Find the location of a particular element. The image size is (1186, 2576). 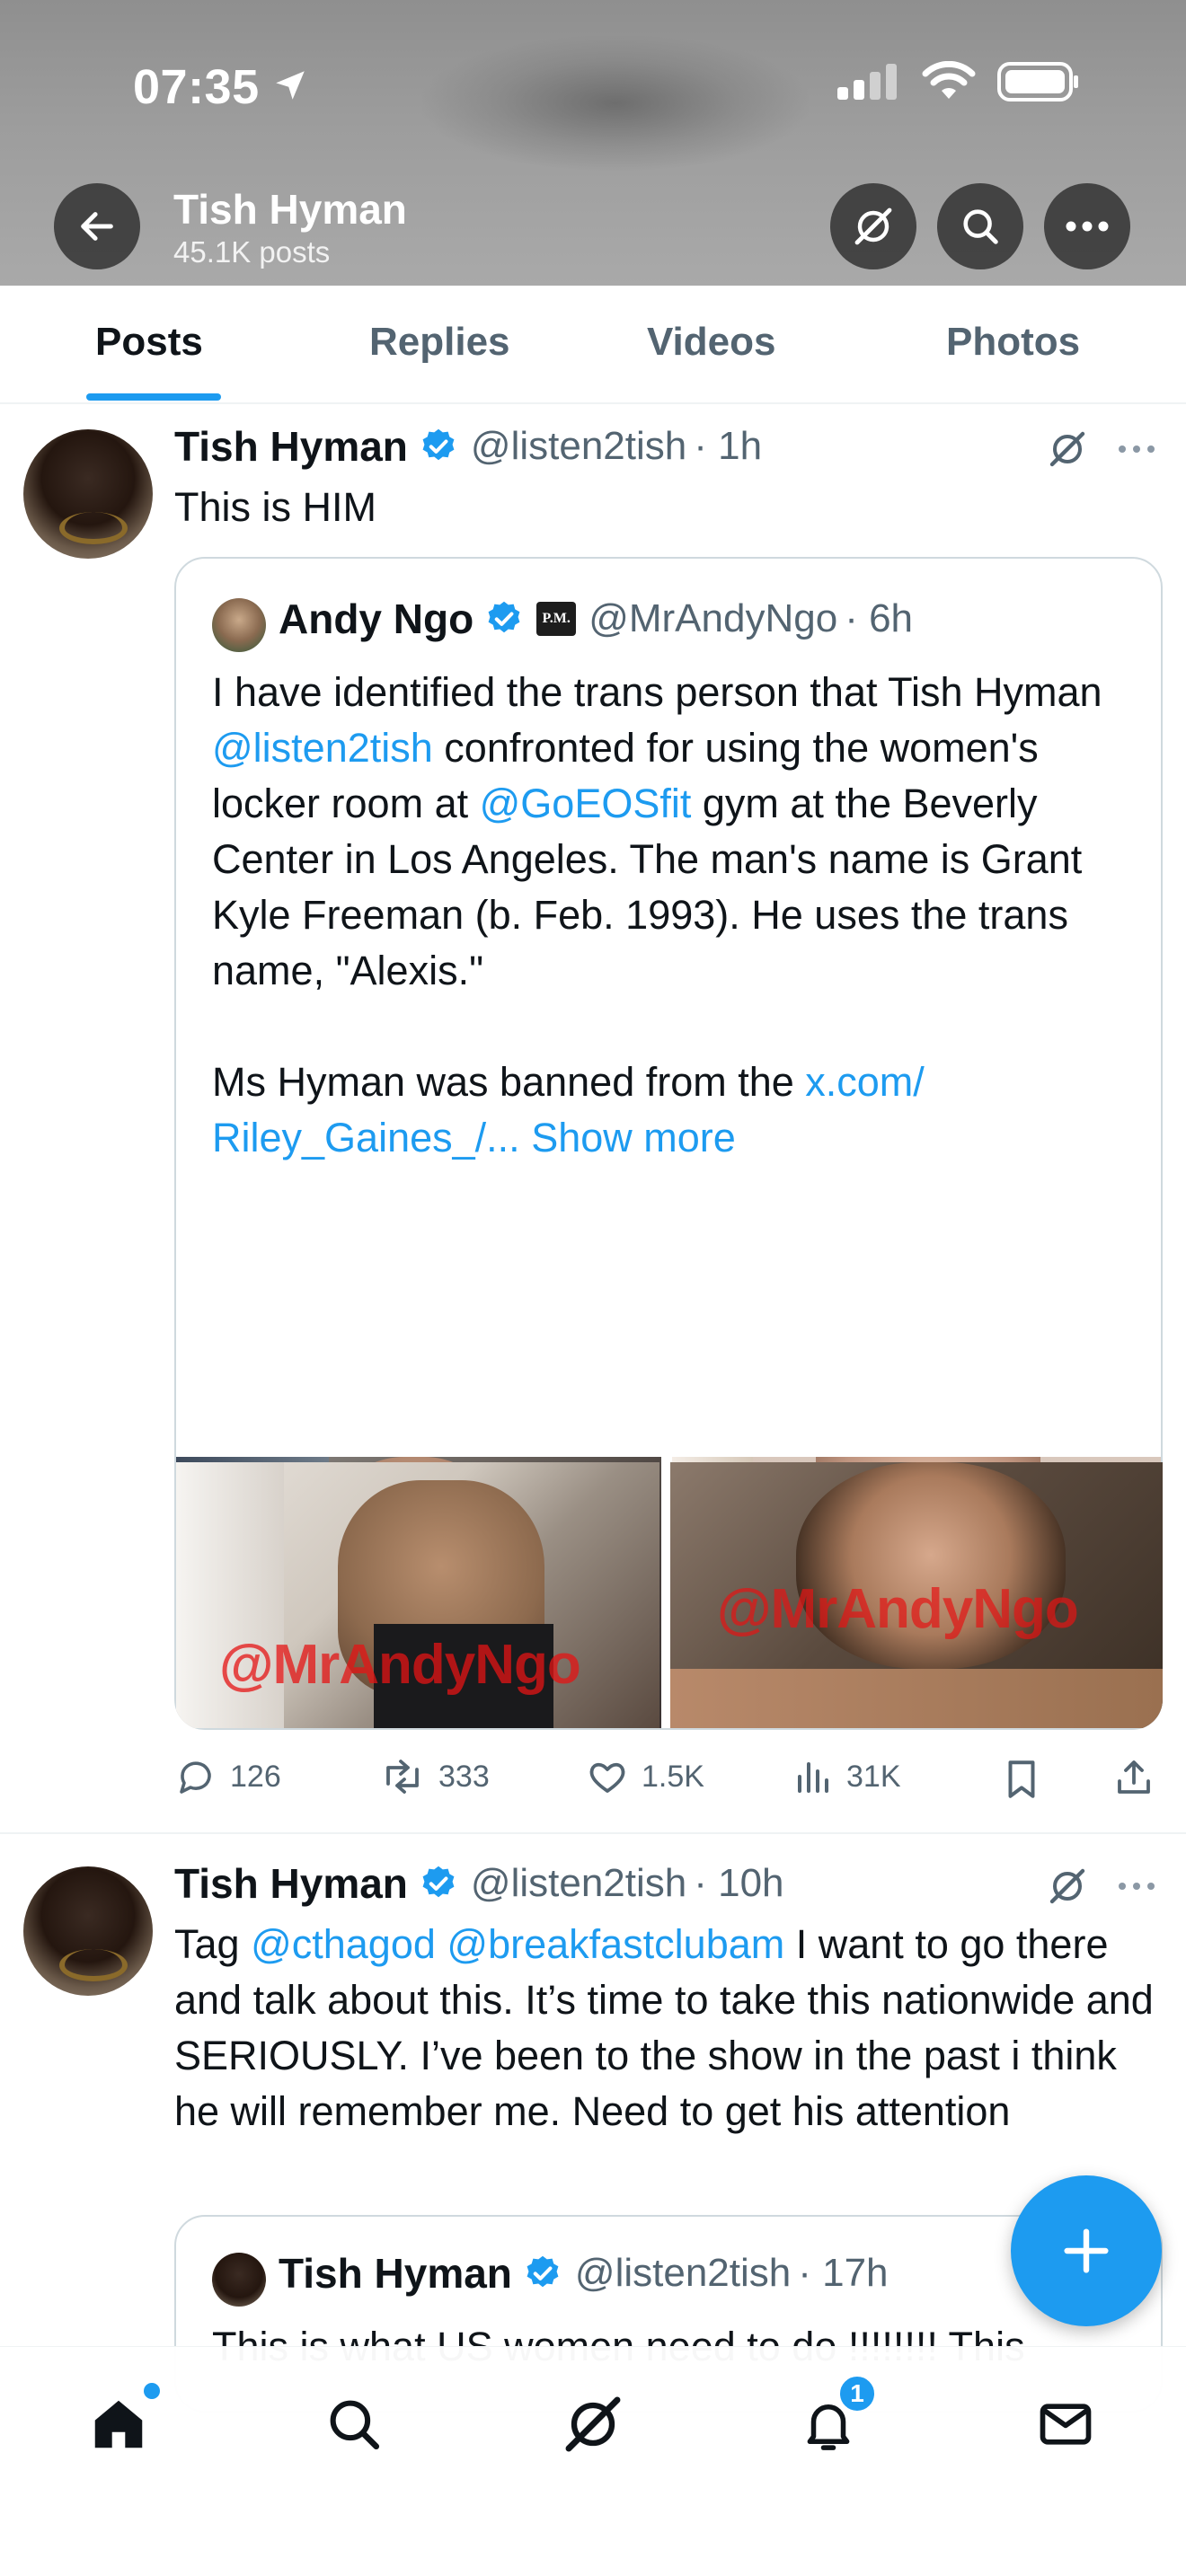

home-icon is located at coordinates (118, 2424).